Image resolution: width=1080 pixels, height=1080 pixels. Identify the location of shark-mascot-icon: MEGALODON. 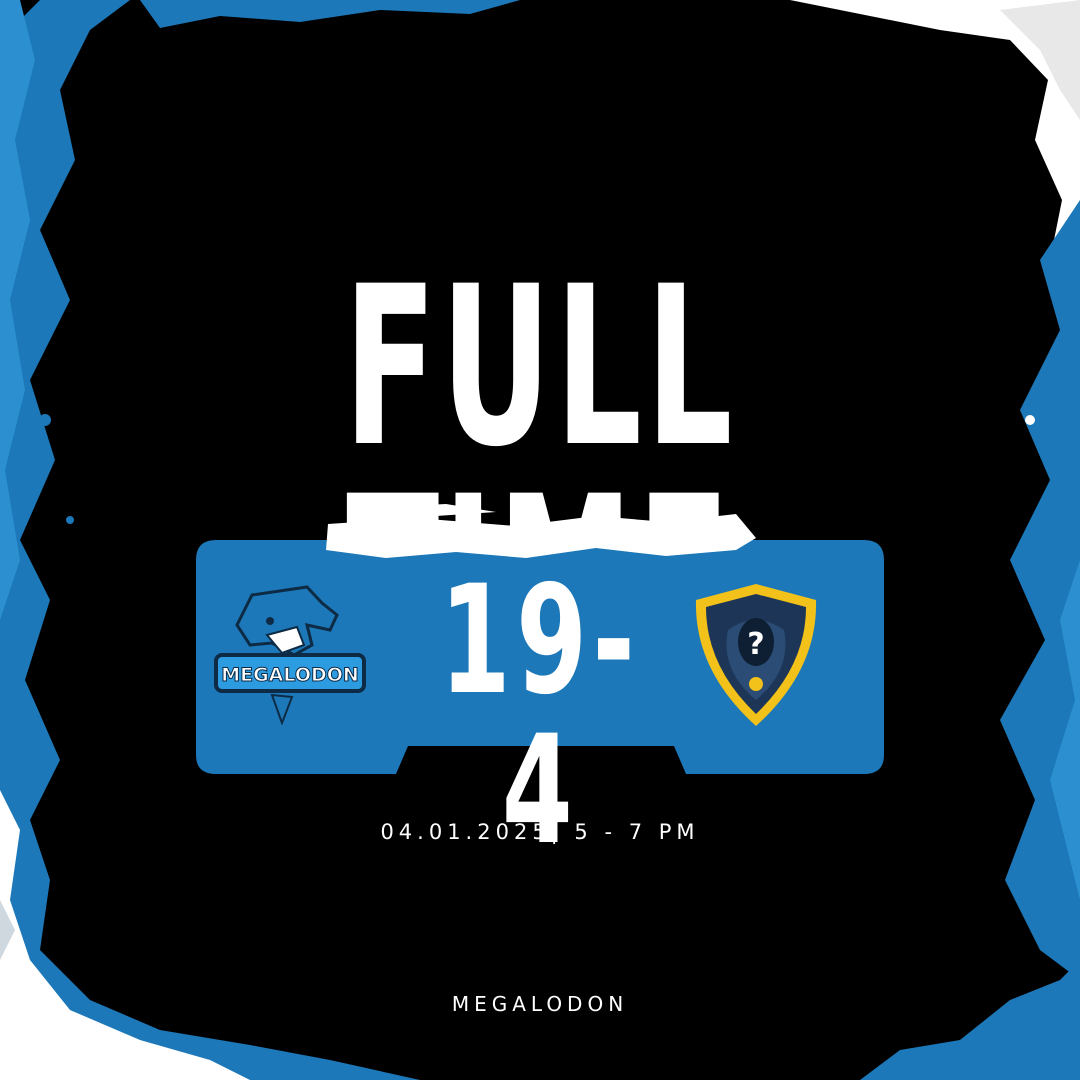
(290, 655).